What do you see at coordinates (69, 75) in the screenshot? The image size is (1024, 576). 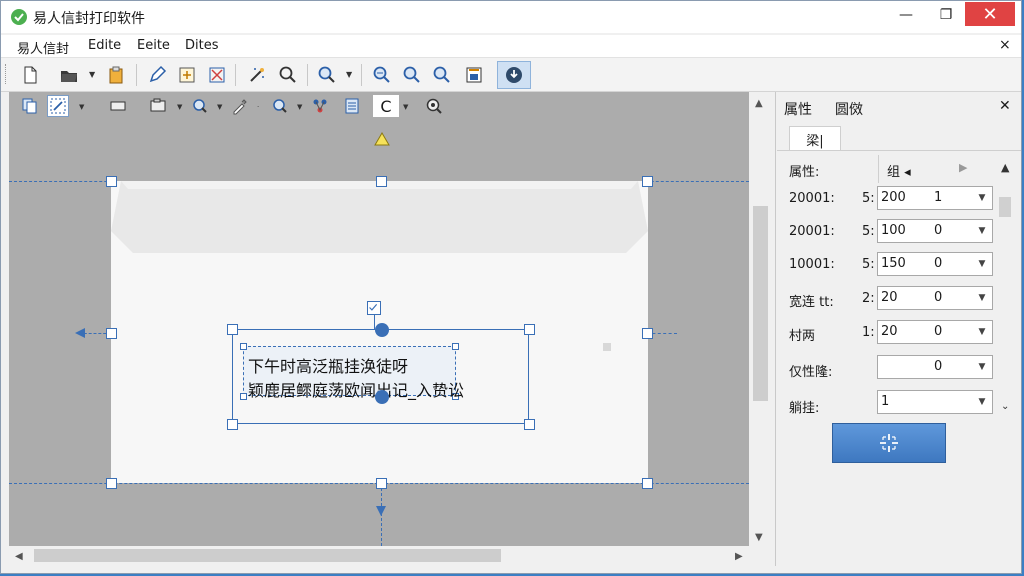 I see `open-folder-icon` at bounding box center [69, 75].